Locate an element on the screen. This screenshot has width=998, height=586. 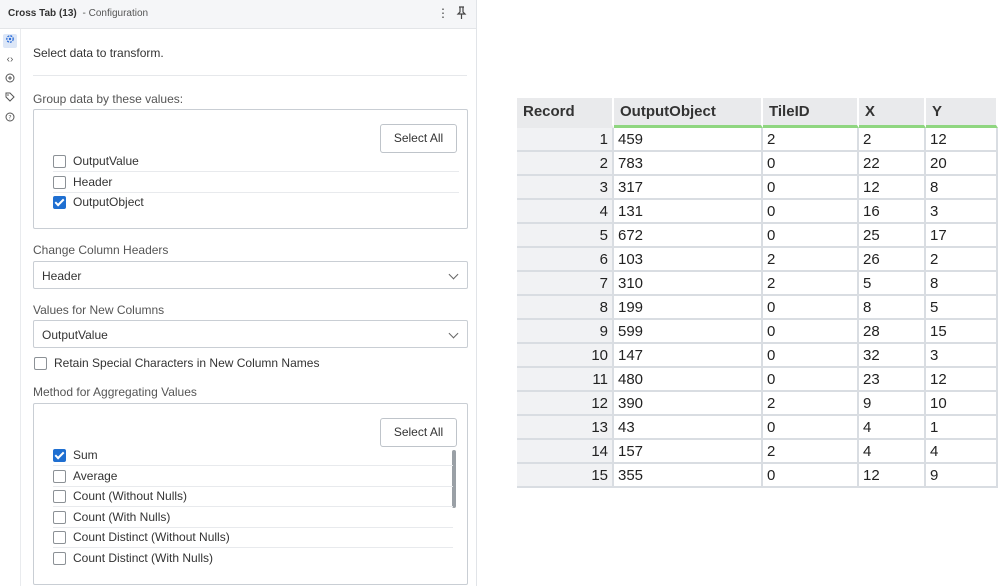
table-cell: 20 is located at coordinates (962, 164).